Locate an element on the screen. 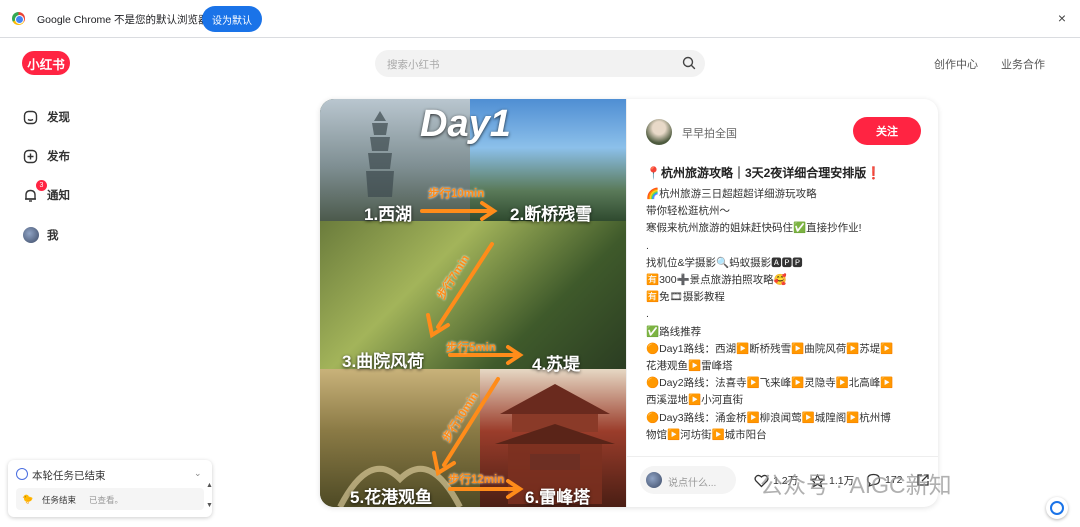 This screenshot has width=1080, height=527. task-row-icon: 🐤 is located at coordinates (28, 499).